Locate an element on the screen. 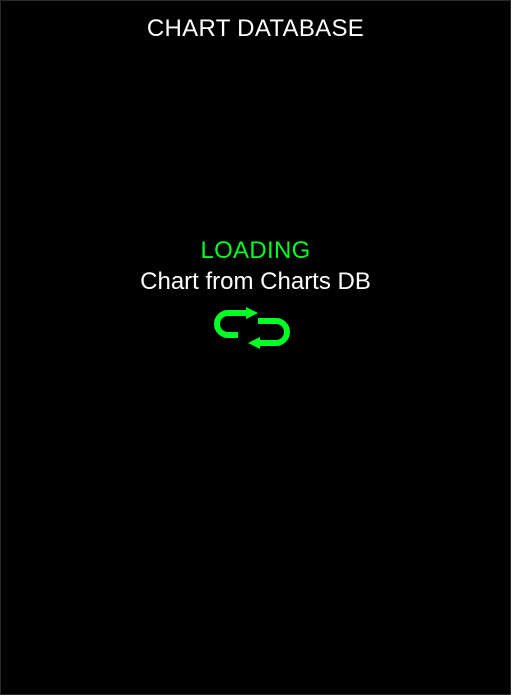 The width and height of the screenshot is (511, 695). loading-panel: LOADING Chart from Charts DB is located at coordinates (255, 267).